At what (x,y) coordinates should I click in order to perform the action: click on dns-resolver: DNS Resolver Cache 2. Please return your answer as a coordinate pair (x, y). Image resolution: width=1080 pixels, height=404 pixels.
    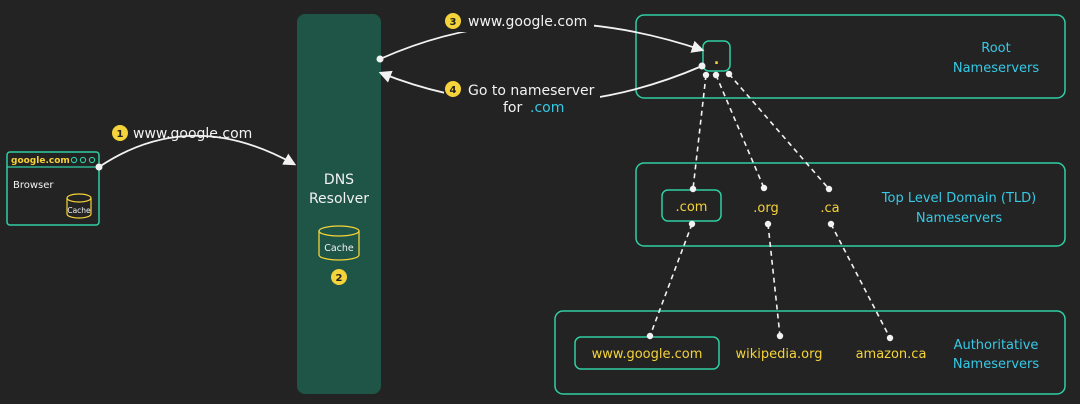
    Looking at the image, I should click on (339, 204).